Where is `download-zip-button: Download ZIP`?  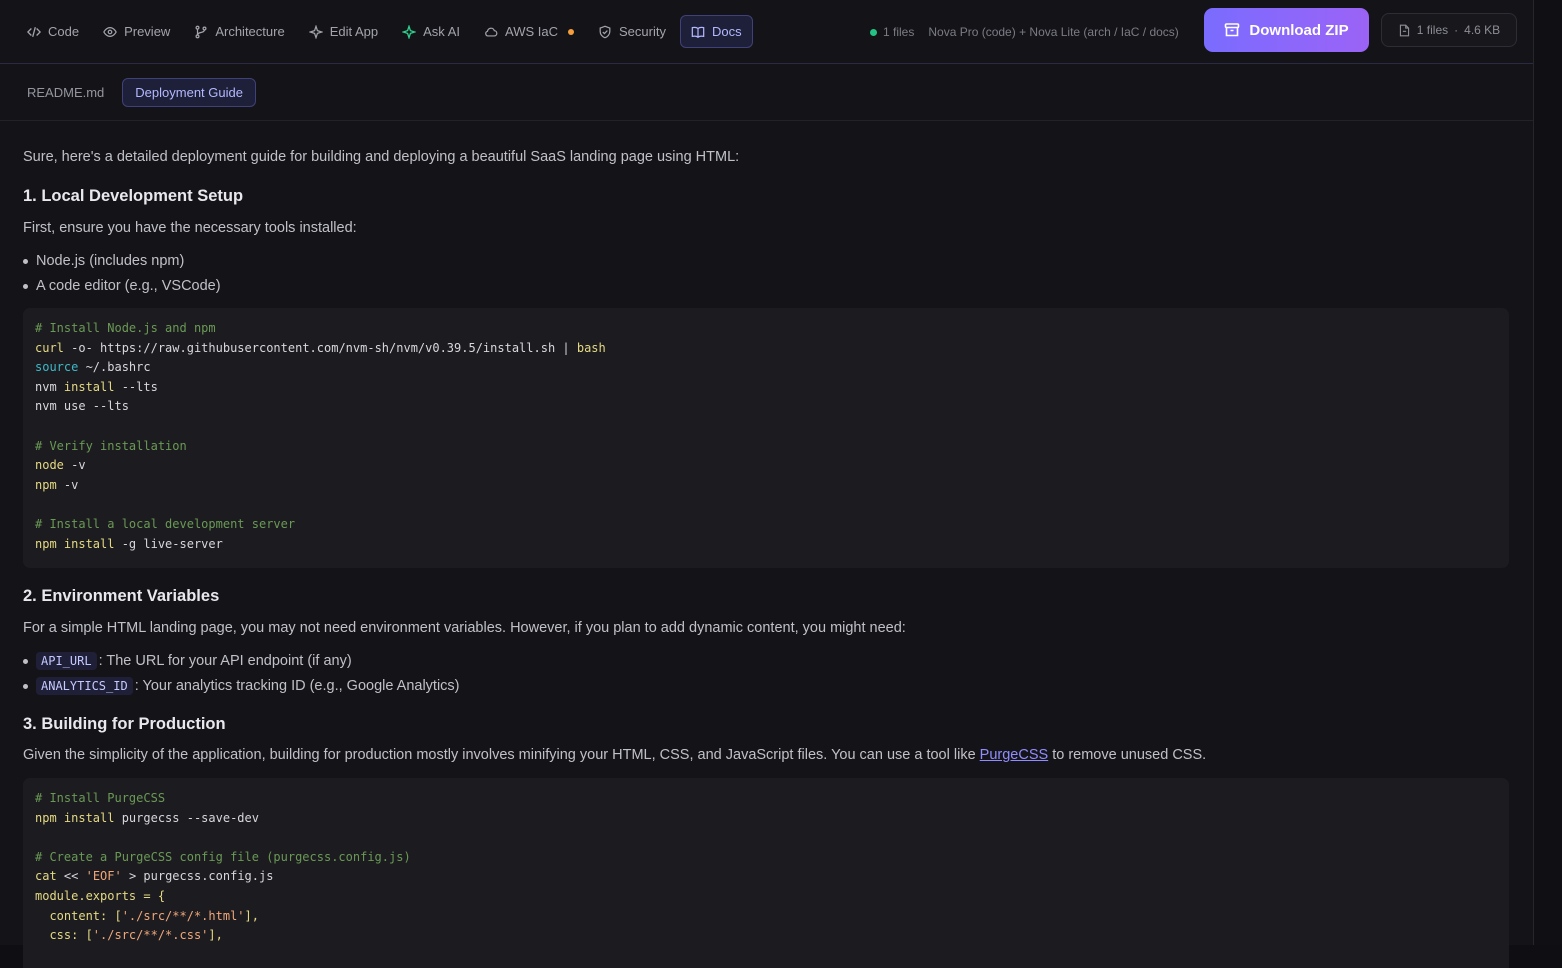 download-zip-button: Download ZIP is located at coordinates (1286, 30).